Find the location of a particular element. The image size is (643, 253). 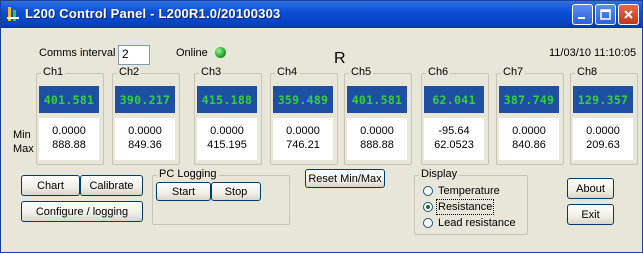

channel-name: Ch8 is located at coordinates (587, 72).